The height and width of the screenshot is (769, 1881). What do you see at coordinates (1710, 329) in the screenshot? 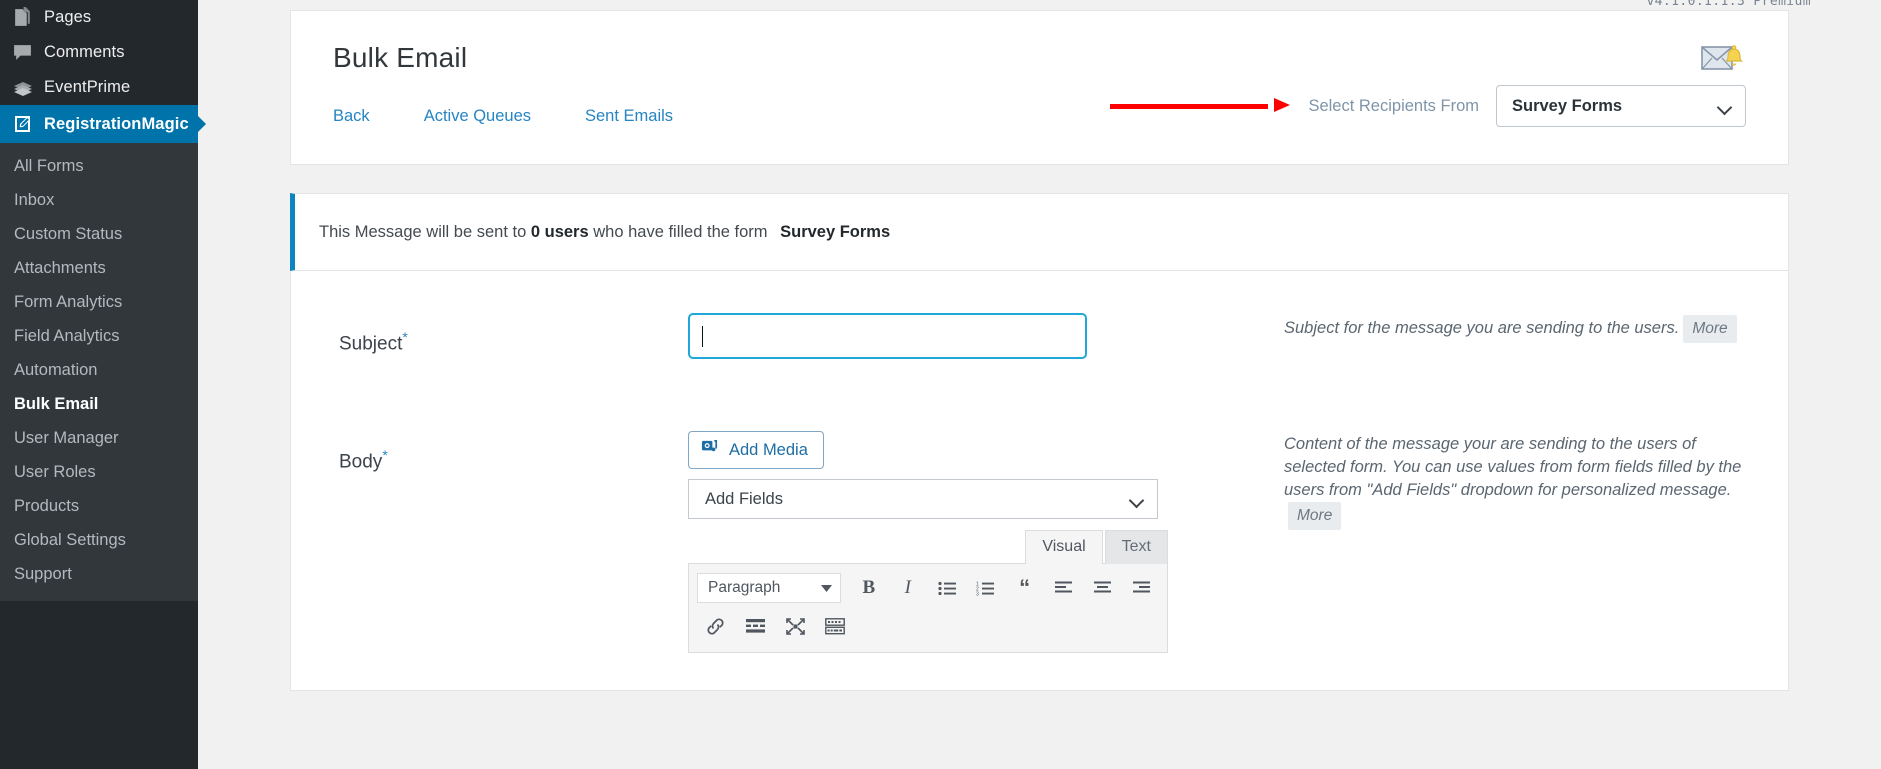
I see `subject-more-link: More` at bounding box center [1710, 329].